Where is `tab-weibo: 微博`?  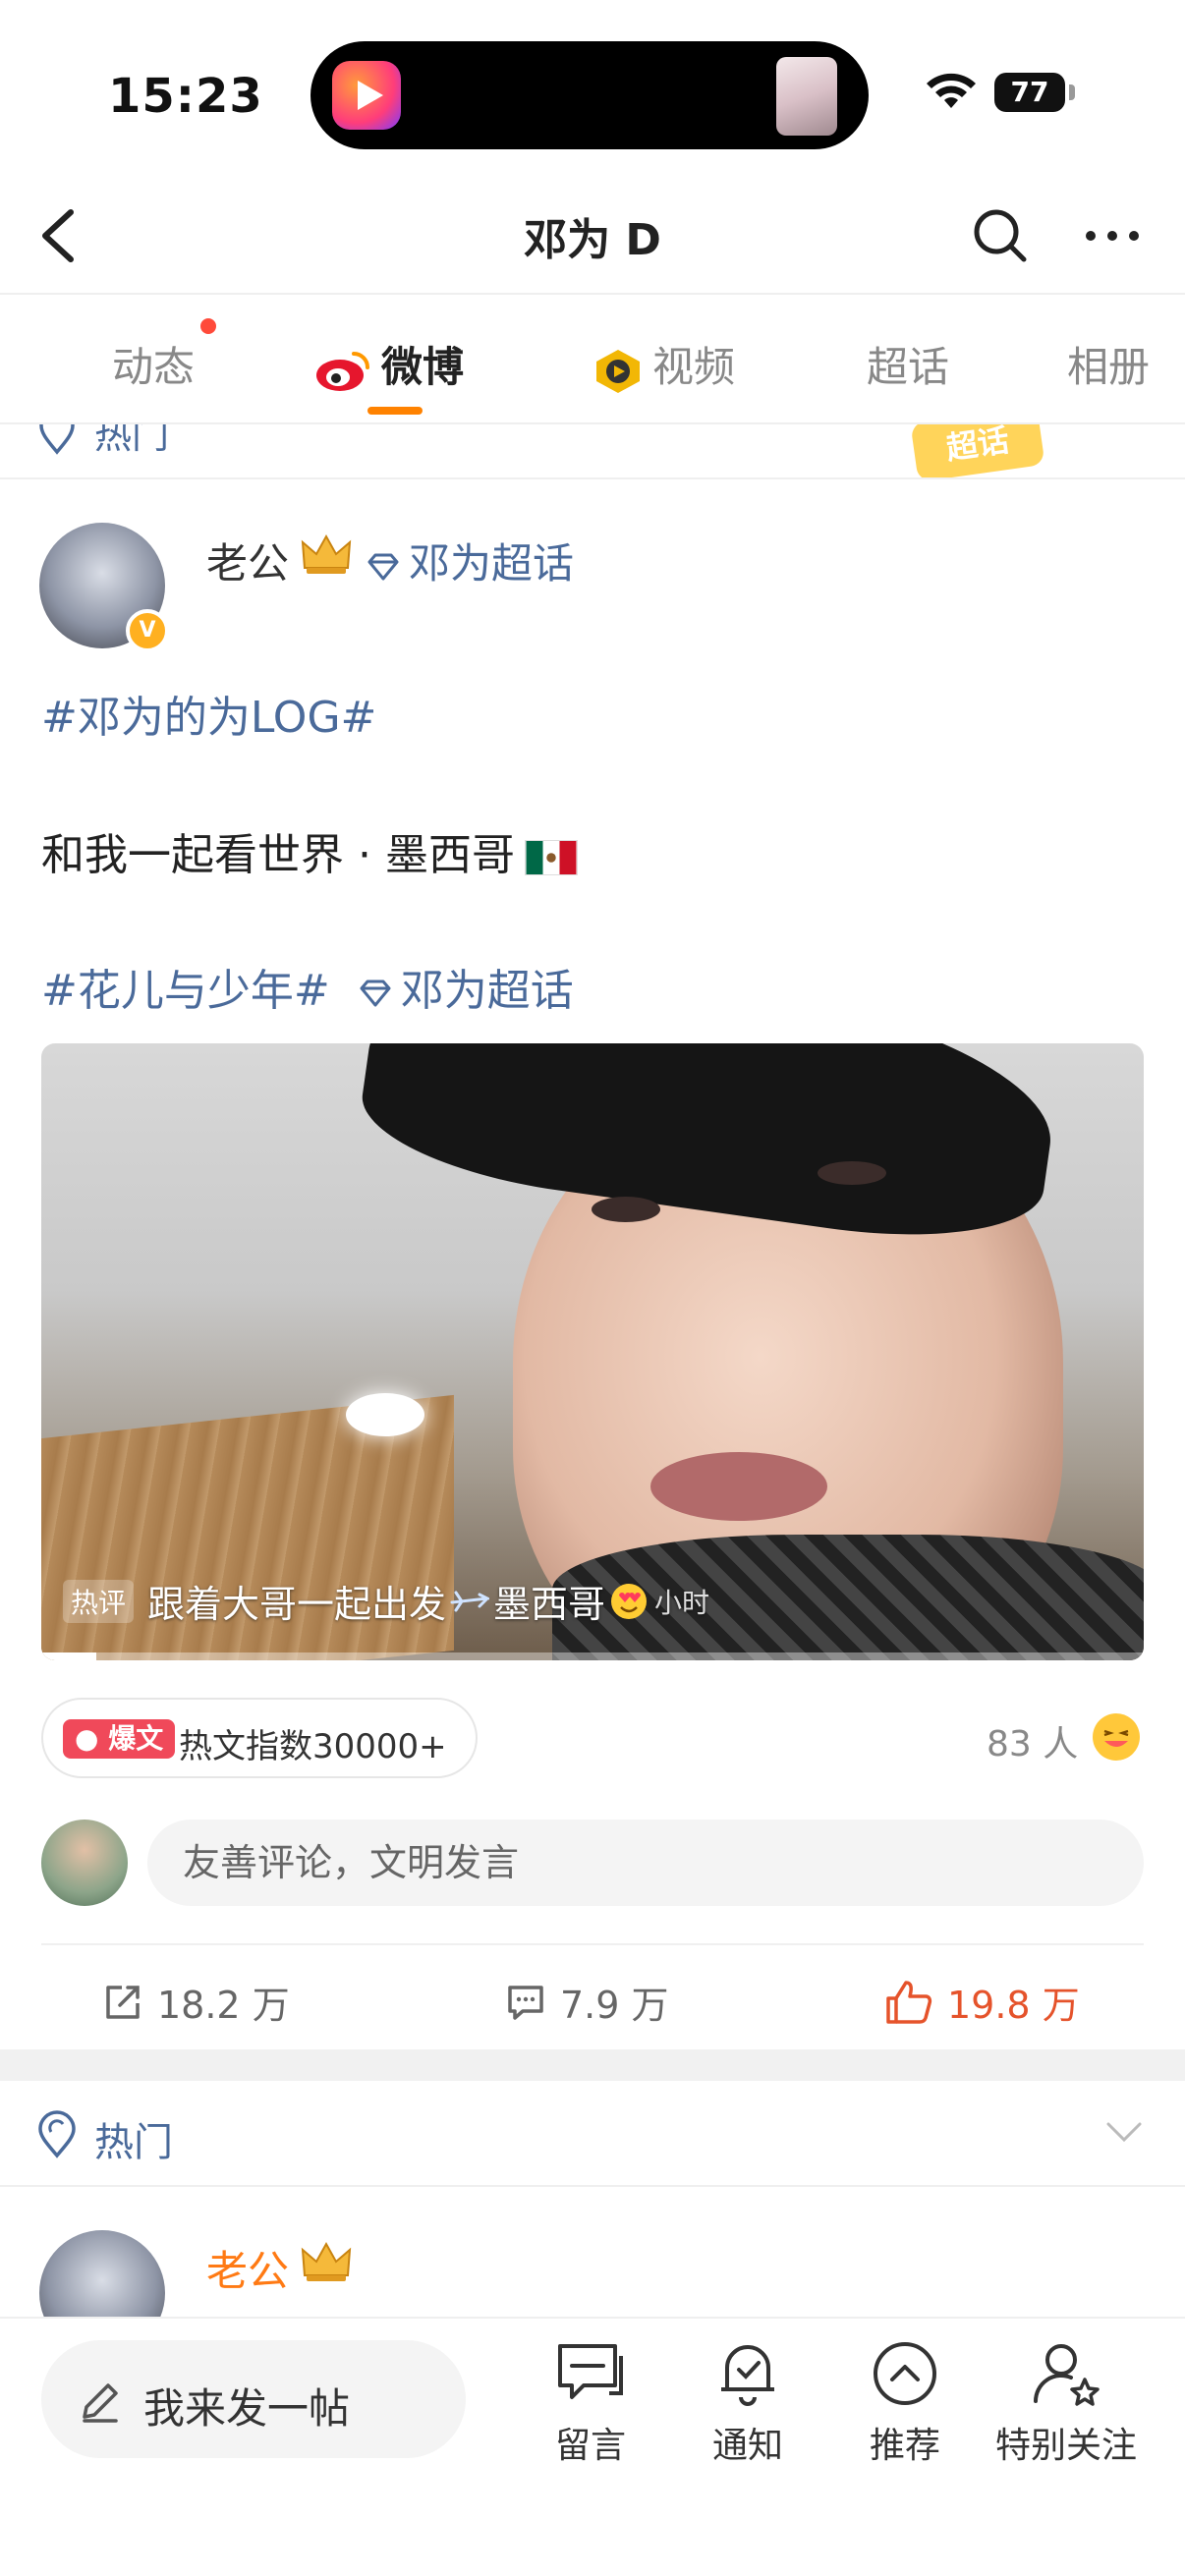
tab-weibo: 微博 is located at coordinates (389, 364).